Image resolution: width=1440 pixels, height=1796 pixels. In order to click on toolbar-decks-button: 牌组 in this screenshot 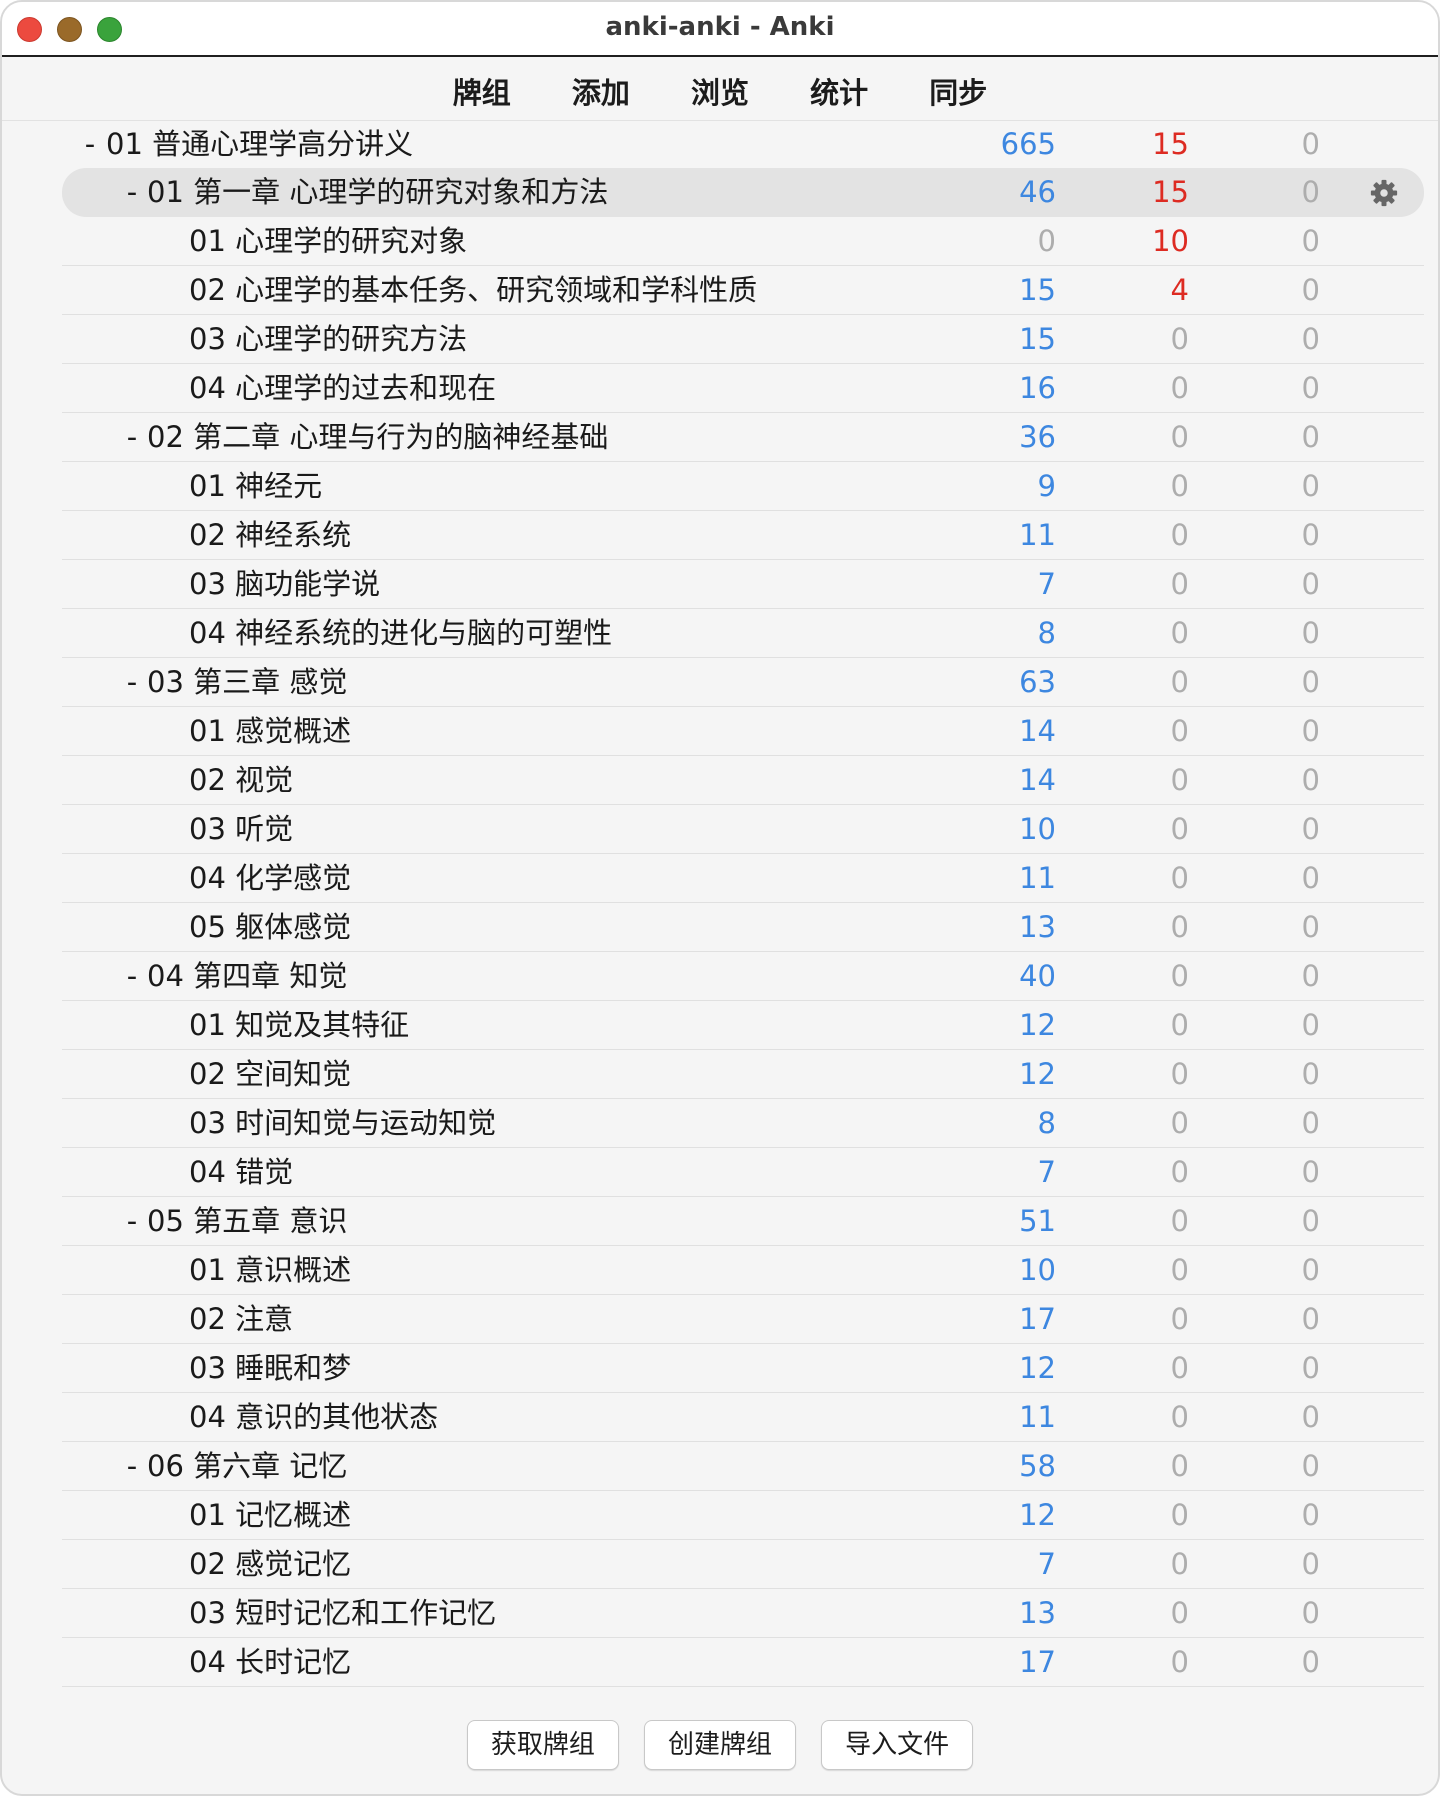, I will do `click(482, 91)`.